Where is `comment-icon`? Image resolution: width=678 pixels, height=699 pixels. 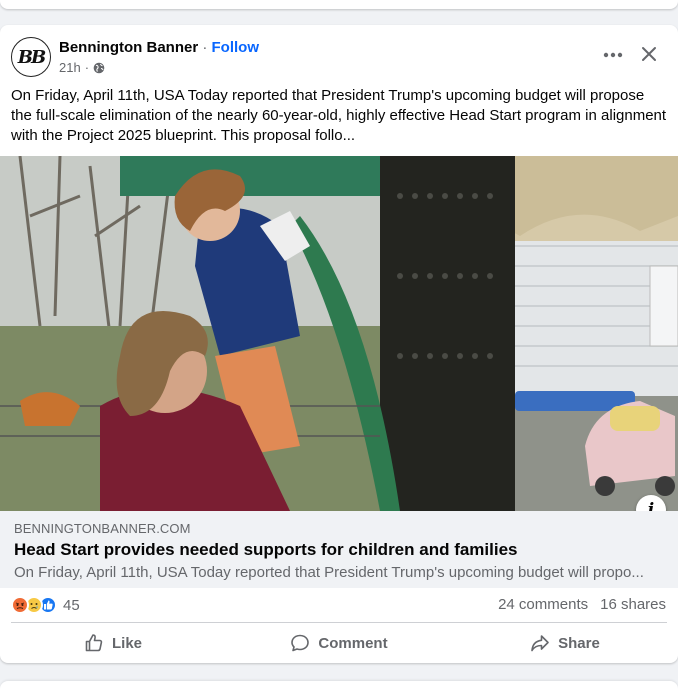
comment-icon is located at coordinates (300, 643).